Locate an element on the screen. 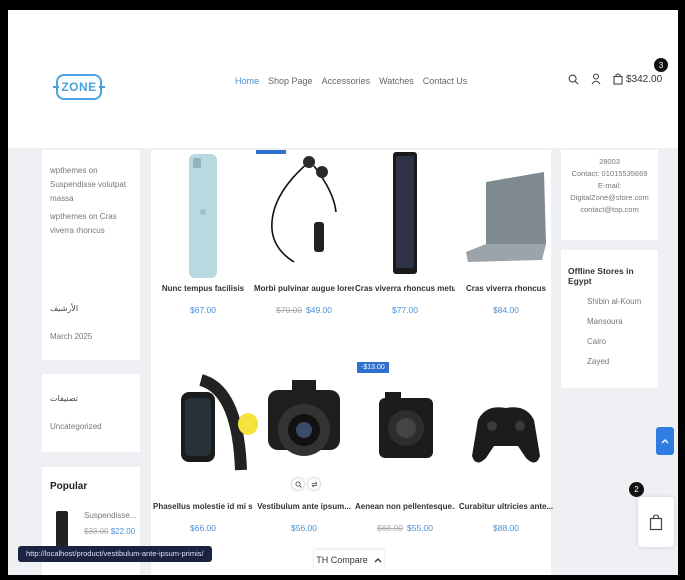 This screenshot has height=580, width=685. logo-text: ZONE is located at coordinates (79, 87).